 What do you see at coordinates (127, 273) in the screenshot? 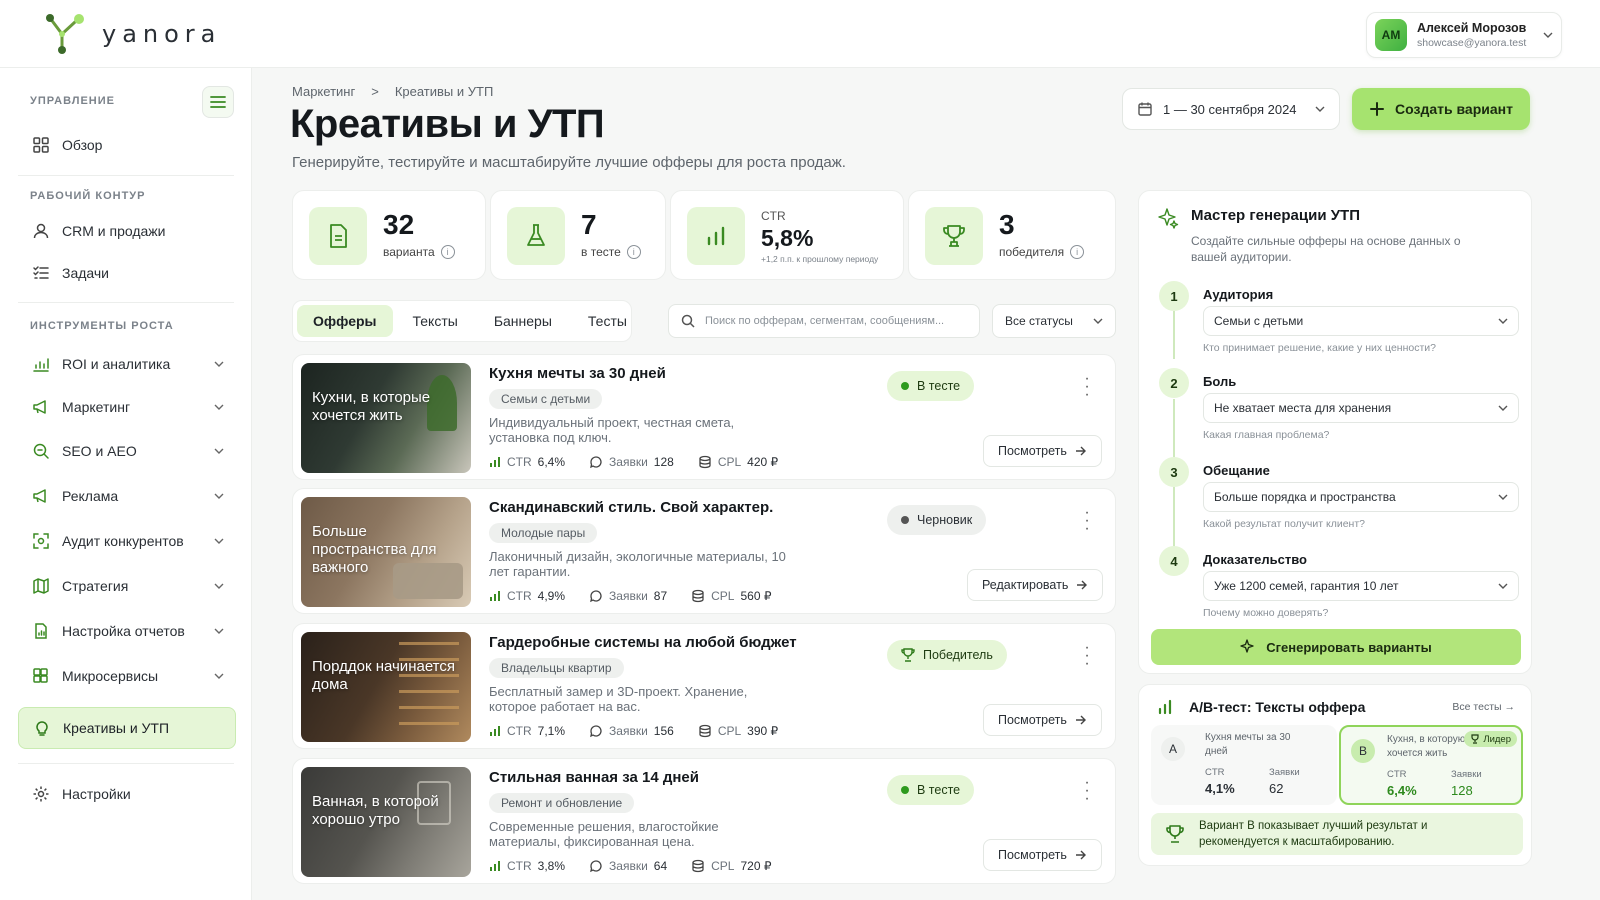
I see `sidebar-item-tasks: Задачи` at bounding box center [127, 273].